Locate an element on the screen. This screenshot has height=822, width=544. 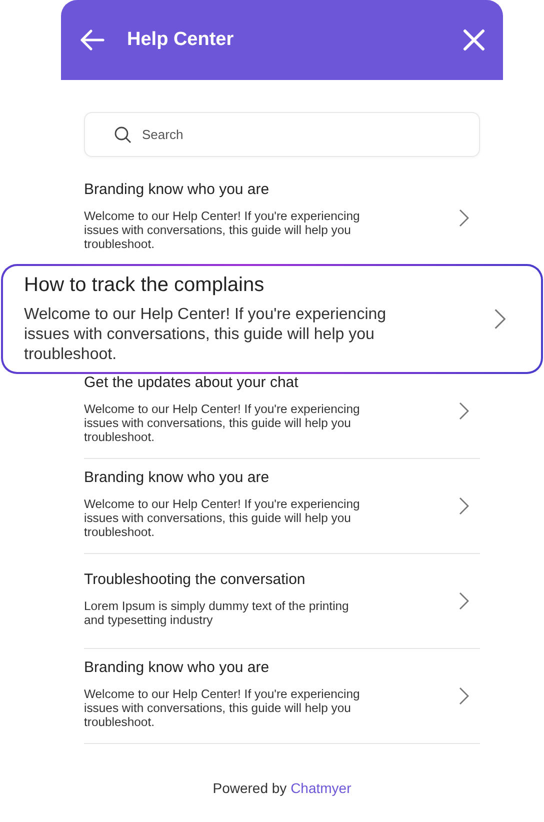
back-arrow-icon is located at coordinates (92, 40).